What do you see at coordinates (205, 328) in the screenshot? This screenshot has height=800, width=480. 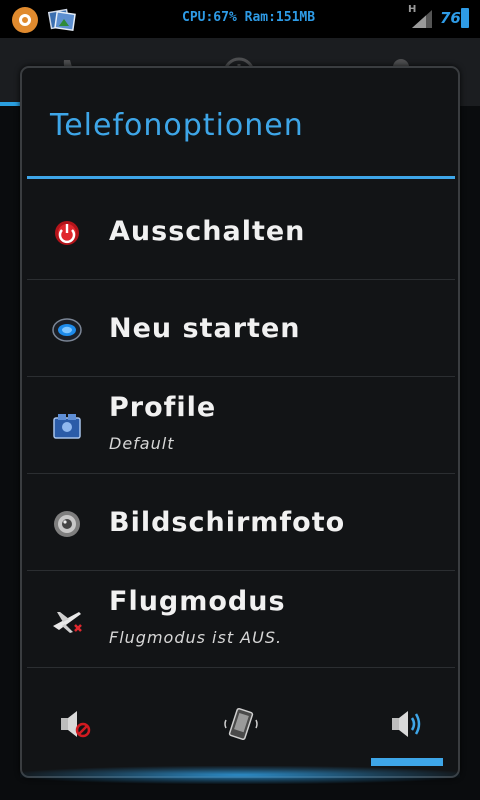 I see `menu-item-label: Neu starten` at bounding box center [205, 328].